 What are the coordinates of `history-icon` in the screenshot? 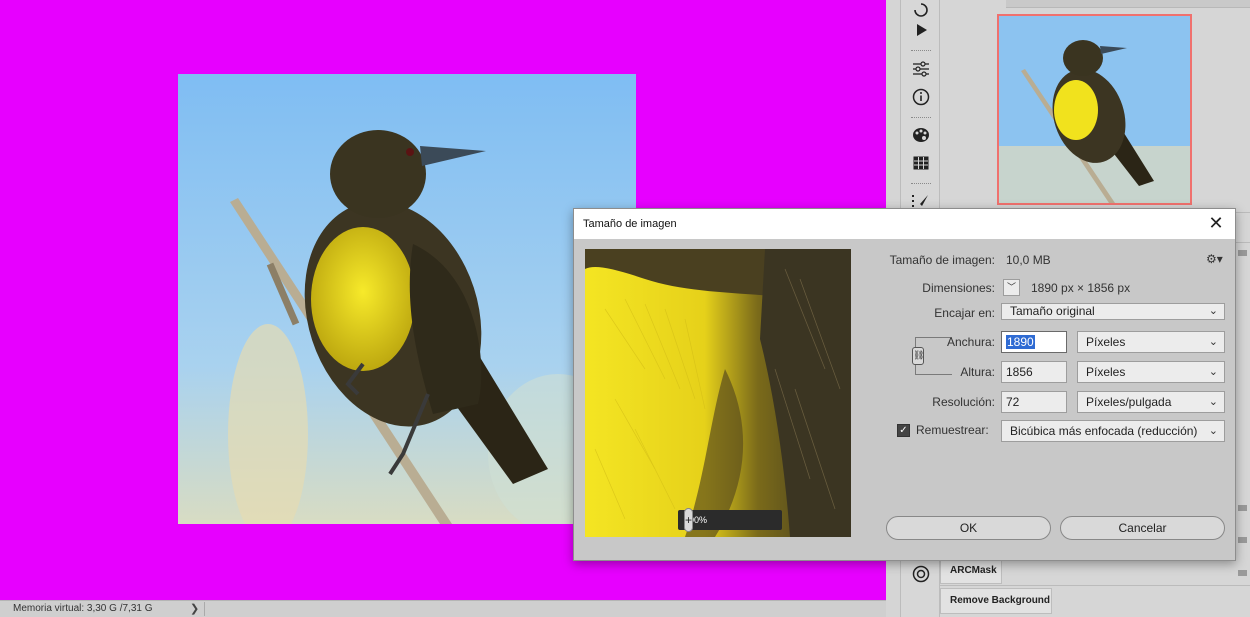 It's located at (921, 10).